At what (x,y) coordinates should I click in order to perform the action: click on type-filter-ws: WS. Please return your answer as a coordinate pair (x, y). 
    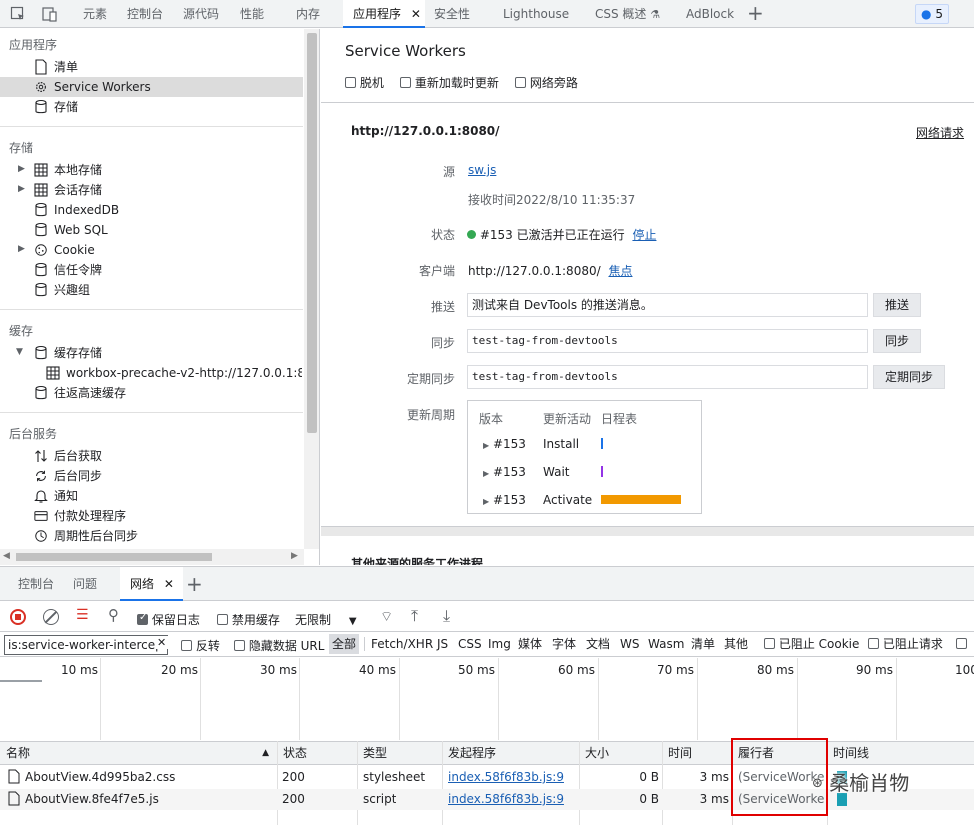
    Looking at the image, I should click on (629, 644).